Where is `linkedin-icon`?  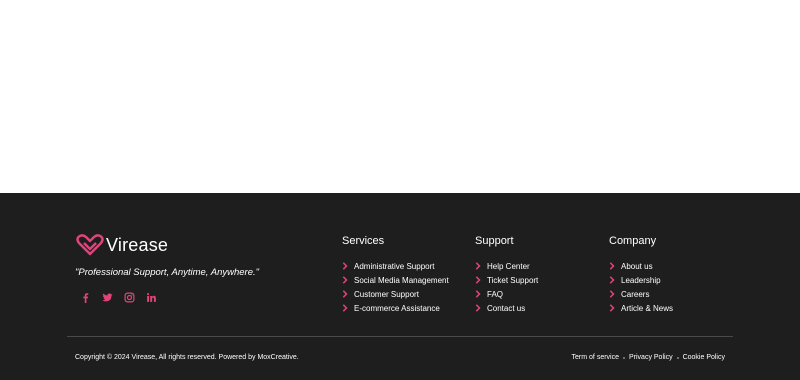 linkedin-icon is located at coordinates (151, 297).